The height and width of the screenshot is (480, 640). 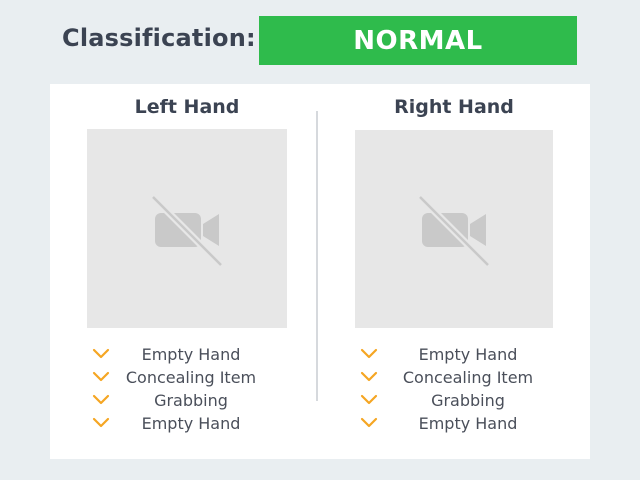 I want to click on right-hand-title: Right Hand, so click(x=454, y=107).